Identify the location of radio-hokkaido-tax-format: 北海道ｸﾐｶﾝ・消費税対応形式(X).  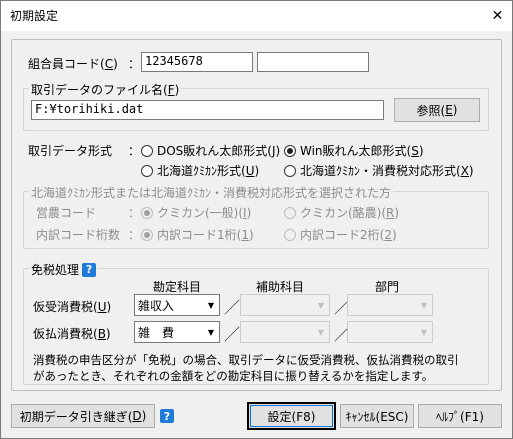
(379, 170).